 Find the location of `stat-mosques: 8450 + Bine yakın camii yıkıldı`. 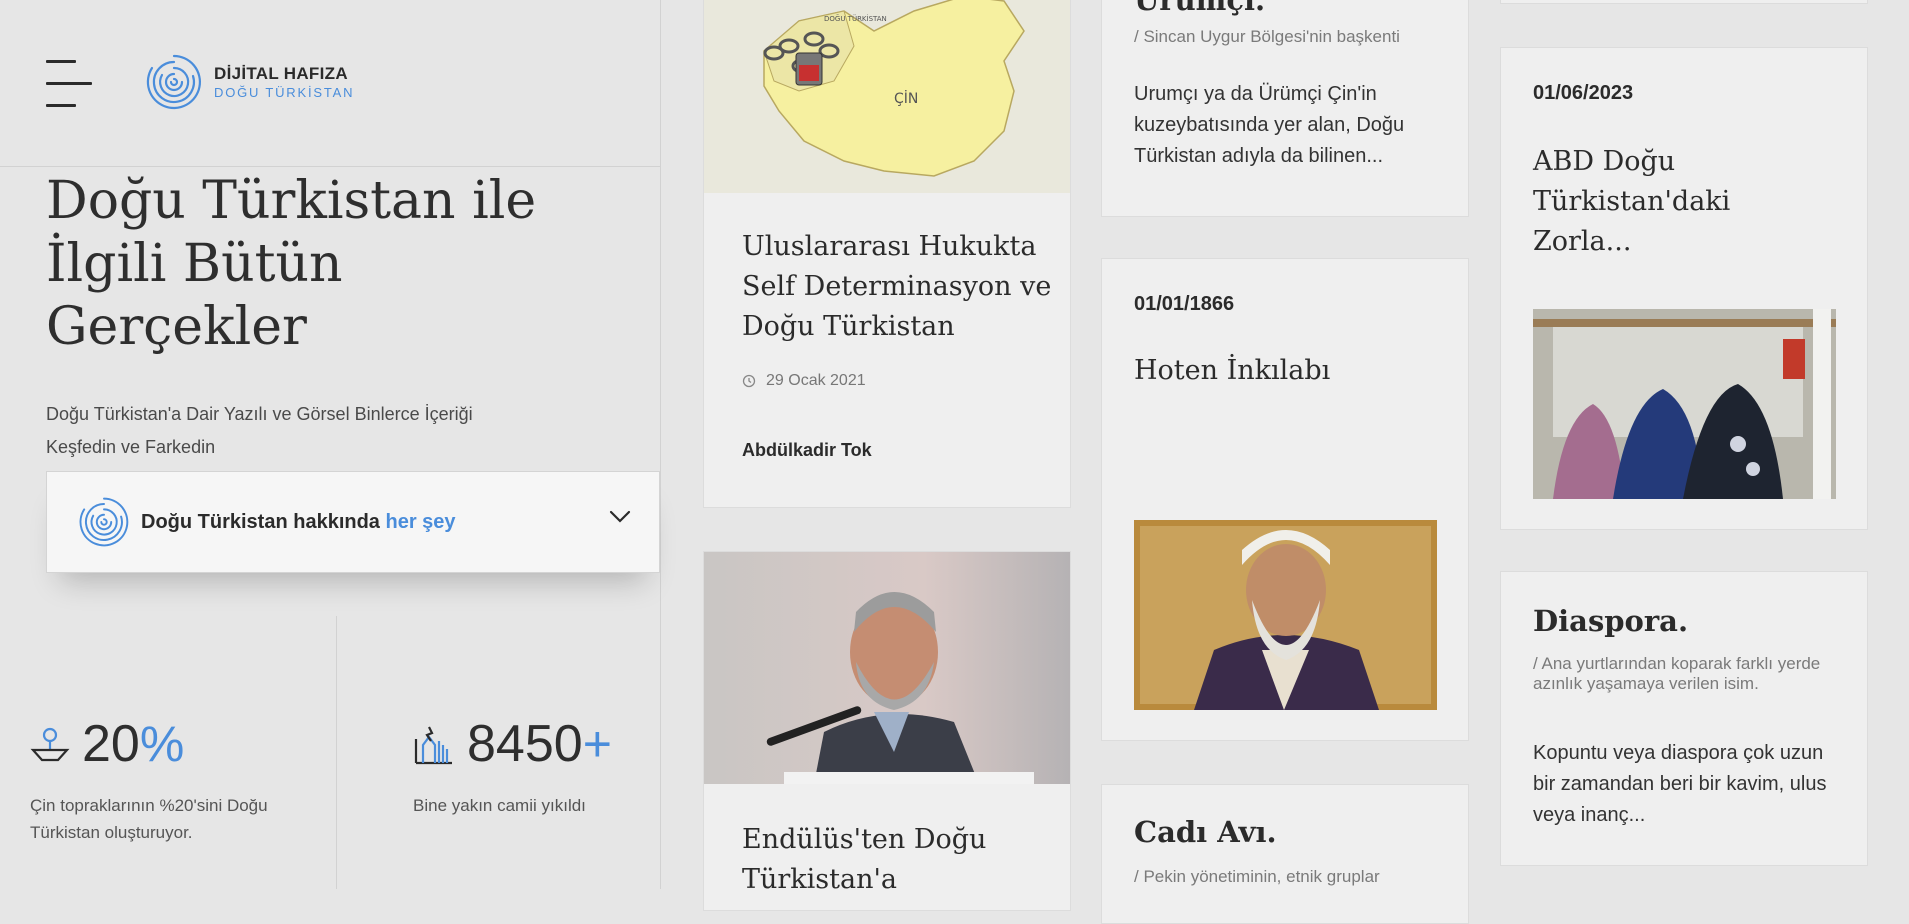

stat-mosques: 8450 + Bine yakın camii yıkıldı is located at coordinates (498, 752).